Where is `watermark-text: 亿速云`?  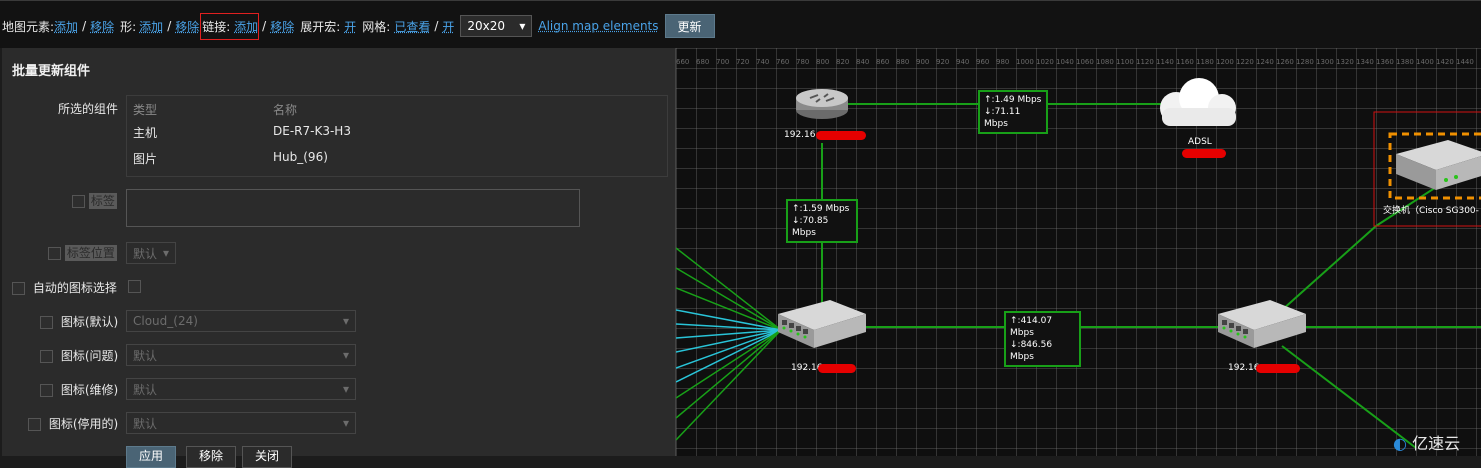 watermark-text: 亿速云 is located at coordinates (1436, 443).